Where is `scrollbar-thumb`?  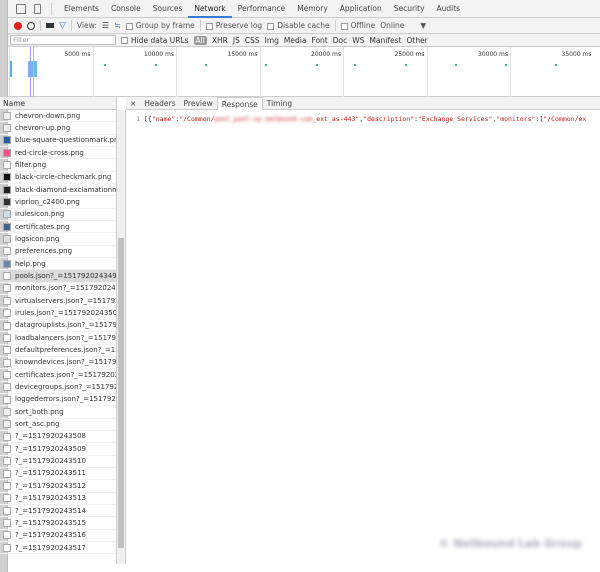
scrollbar-thumb is located at coordinates (121, 393).